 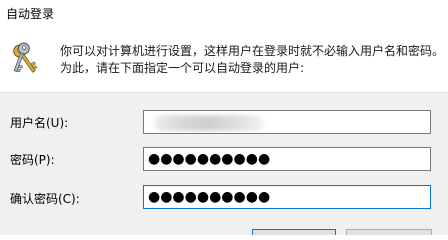 What do you see at coordinates (32, 160) in the screenshot?
I see `password-label: 密码(P):` at bounding box center [32, 160].